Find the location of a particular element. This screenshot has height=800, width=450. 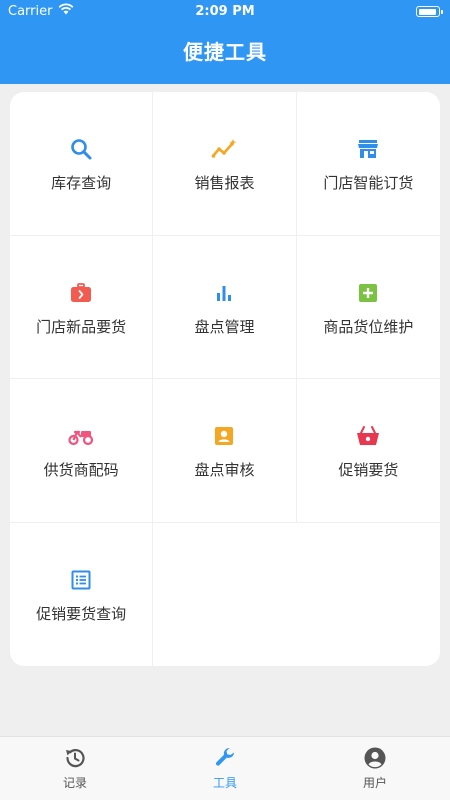

tool-sales-report: 销售报表 is located at coordinates (225, 164).